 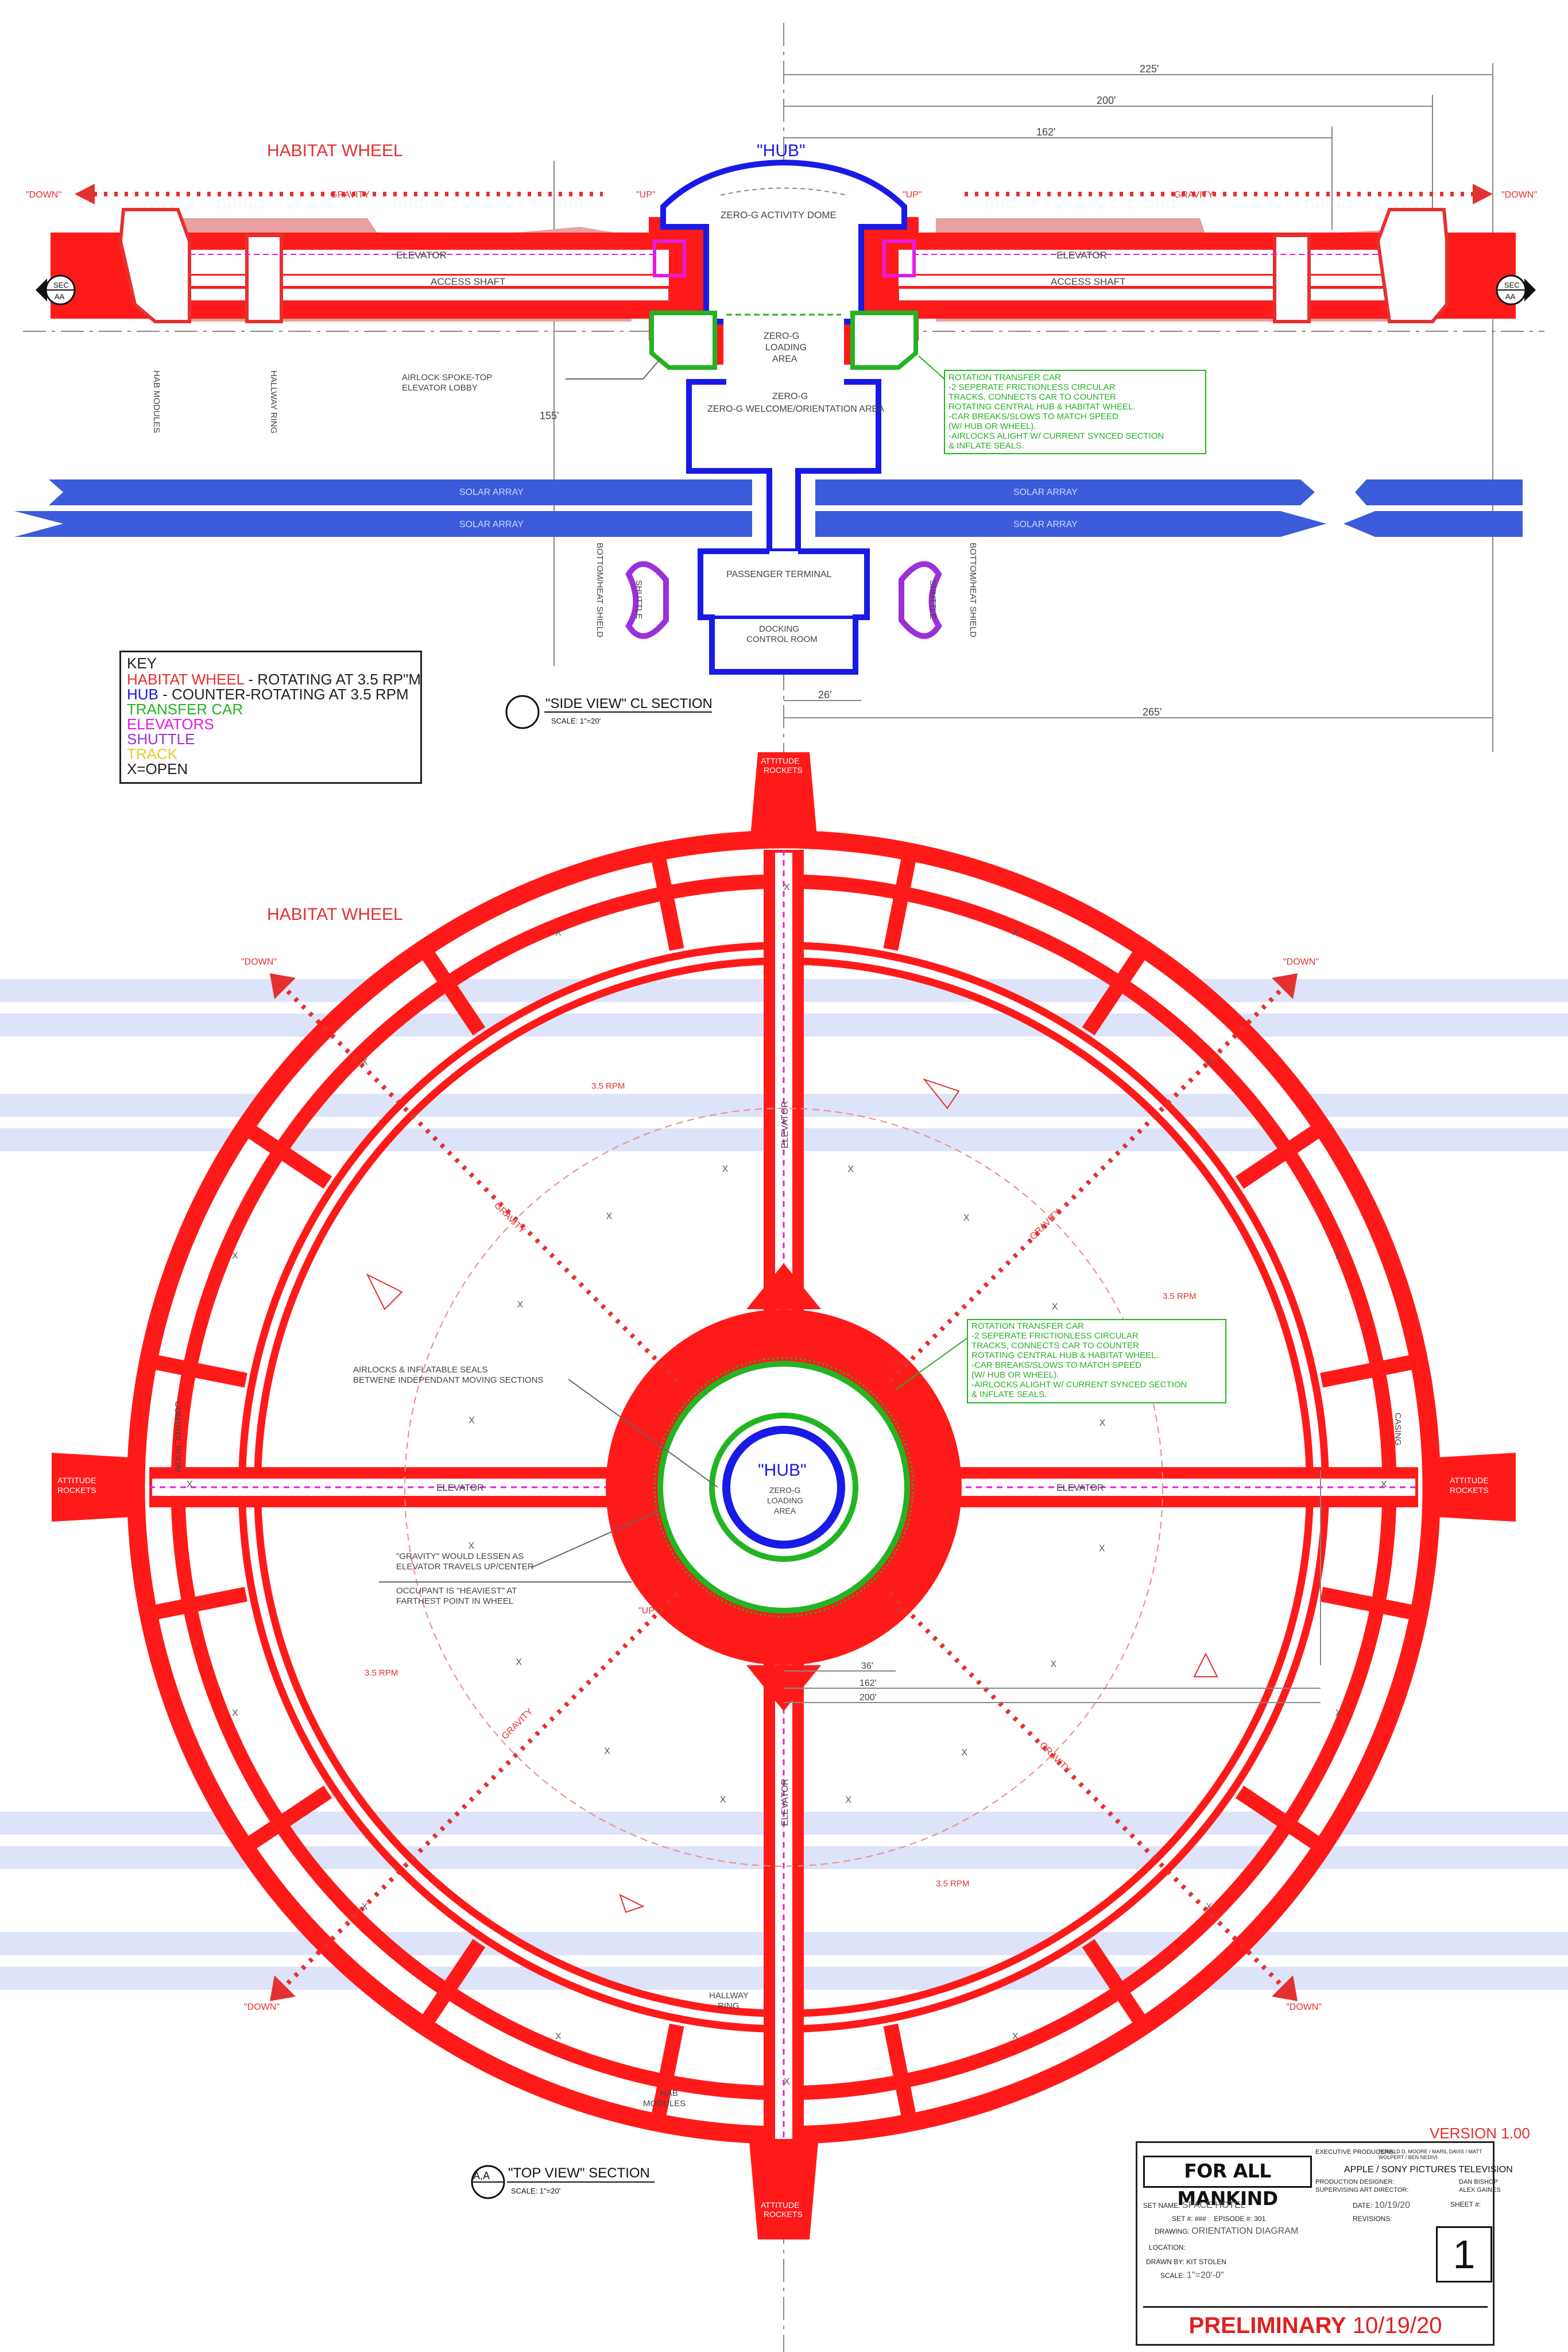 What do you see at coordinates (784, 359) in the screenshot?
I see `zero-g-loading-label-3: AREA` at bounding box center [784, 359].